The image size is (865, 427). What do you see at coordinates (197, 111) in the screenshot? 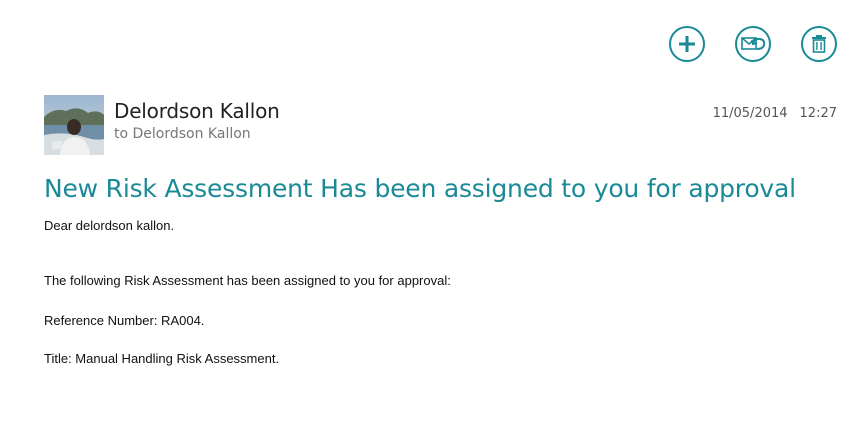
I see `sender-name: Delordson Kallon` at bounding box center [197, 111].